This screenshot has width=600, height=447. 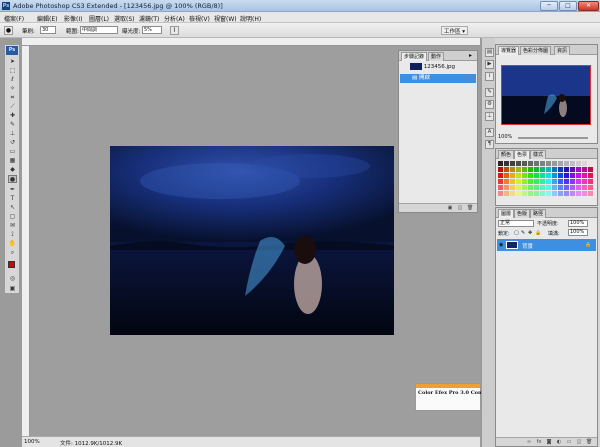 What do you see at coordinates (538, 154) in the screenshot?
I see `tab-styles: 樣式` at bounding box center [538, 154].